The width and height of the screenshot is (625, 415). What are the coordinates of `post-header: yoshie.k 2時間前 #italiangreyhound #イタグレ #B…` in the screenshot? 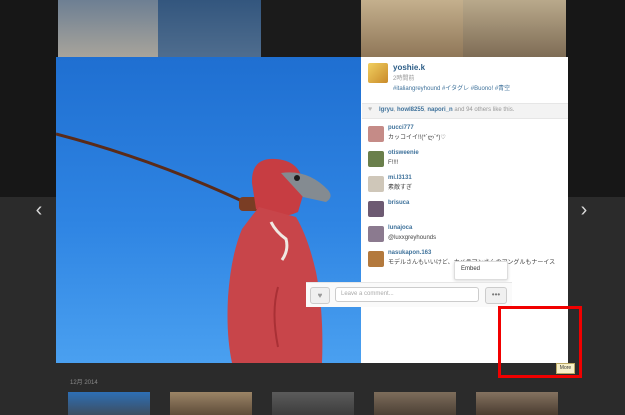 It's located at (465, 77).